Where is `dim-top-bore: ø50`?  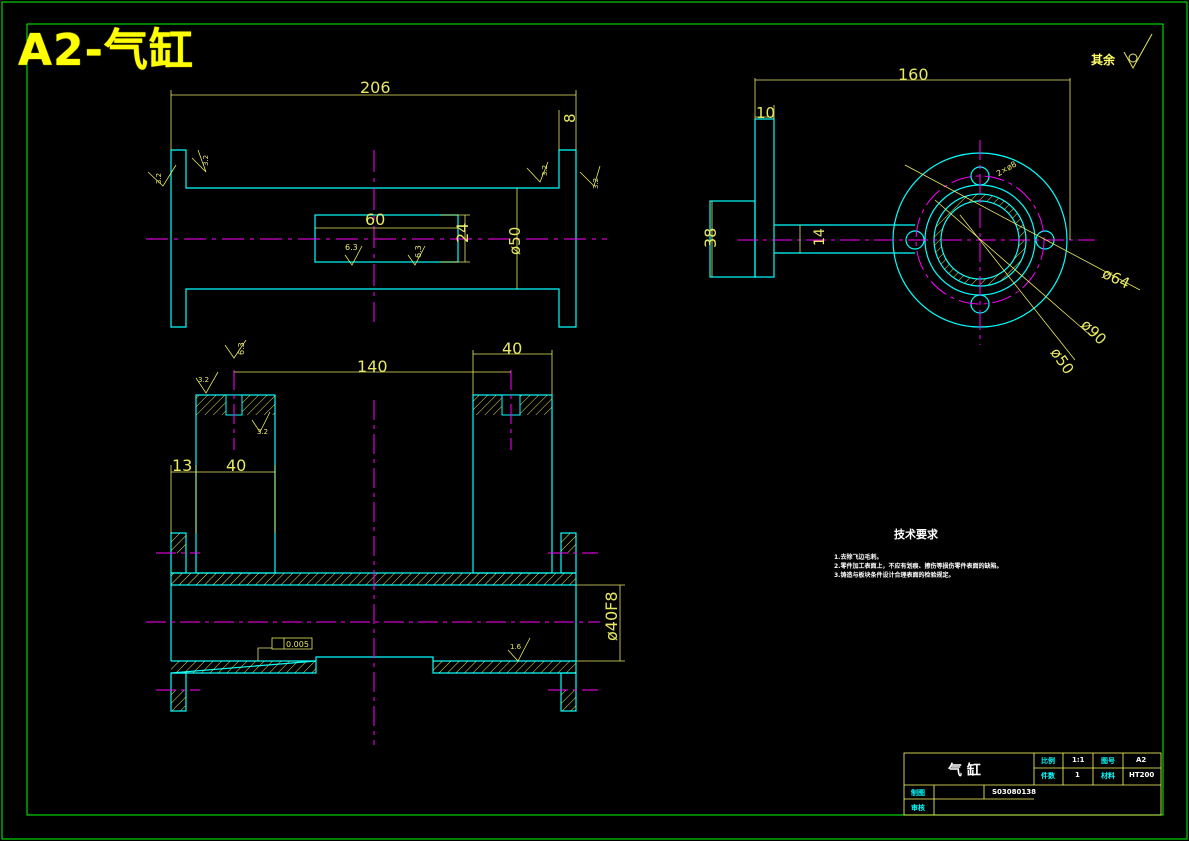 dim-top-bore: ø50 is located at coordinates (515, 241).